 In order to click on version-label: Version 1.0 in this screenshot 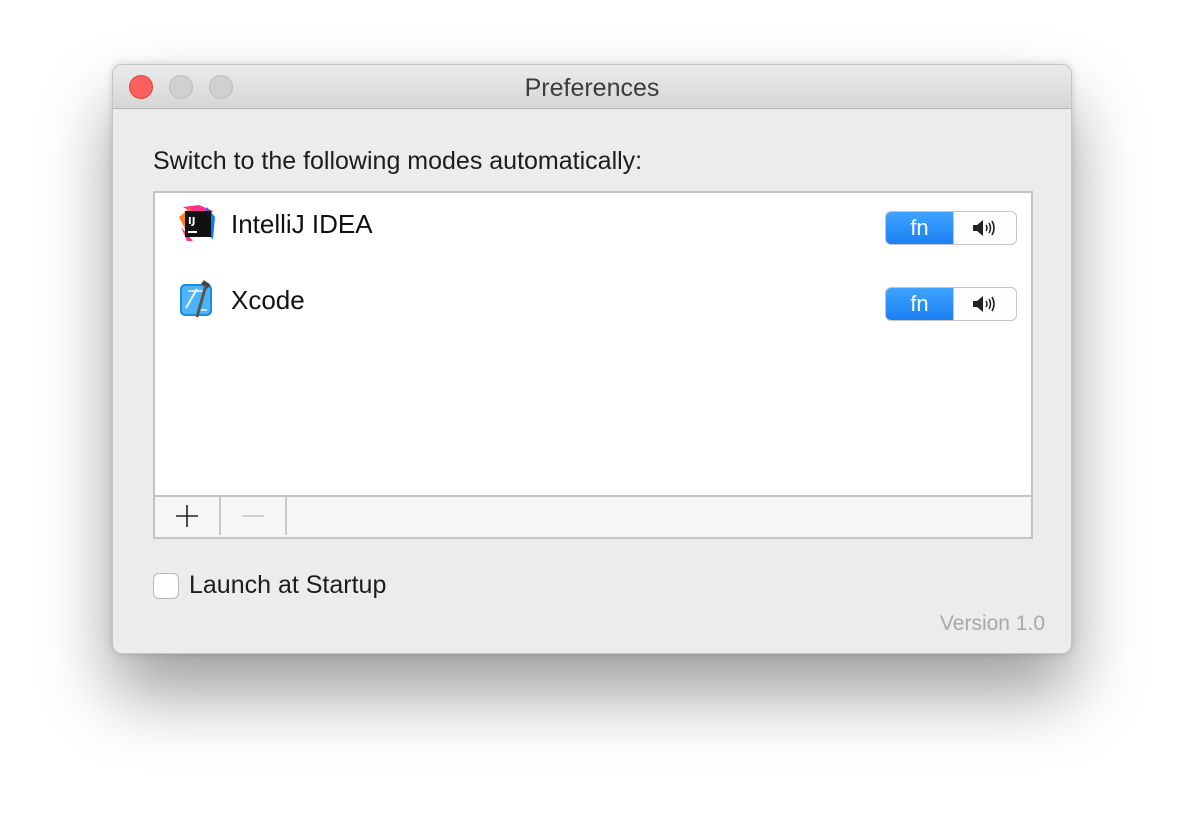, I will do `click(992, 623)`.